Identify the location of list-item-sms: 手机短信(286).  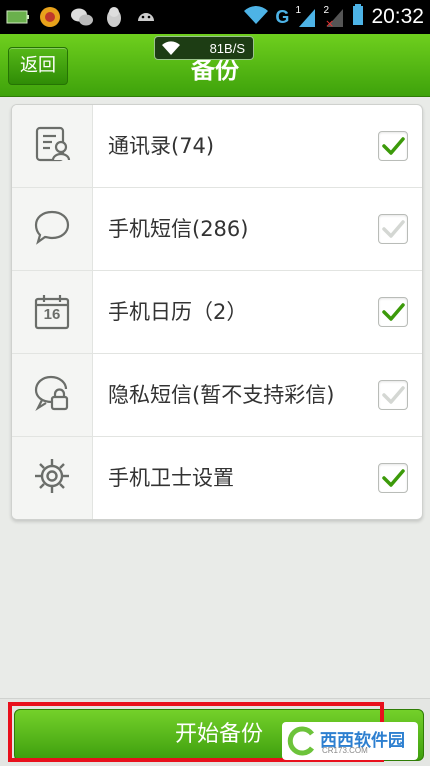
(217, 229).